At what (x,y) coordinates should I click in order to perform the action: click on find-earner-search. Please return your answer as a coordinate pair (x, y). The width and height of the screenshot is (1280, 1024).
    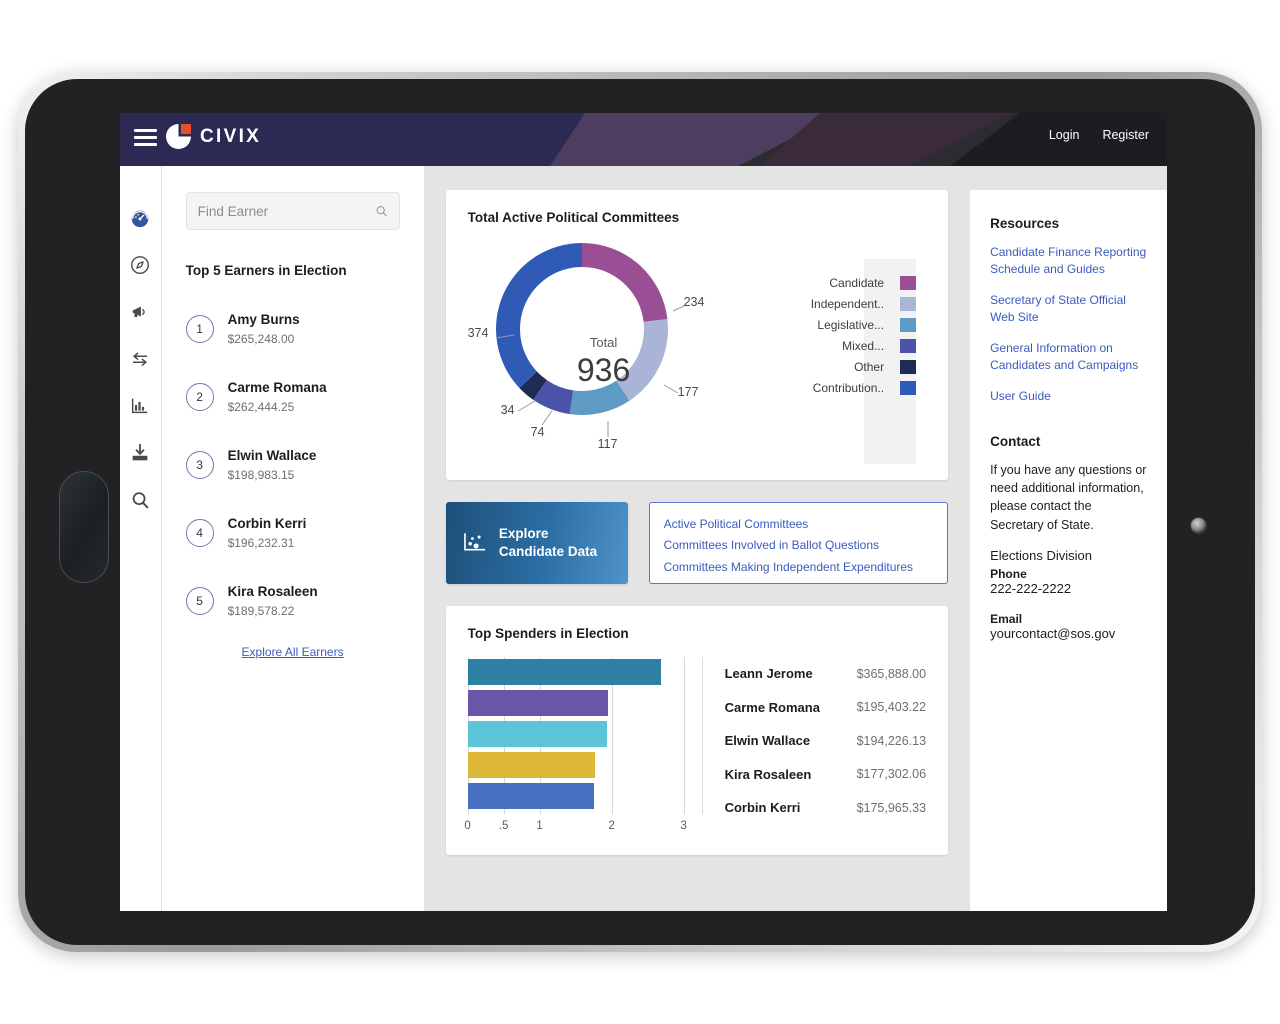
    Looking at the image, I should click on (292, 211).